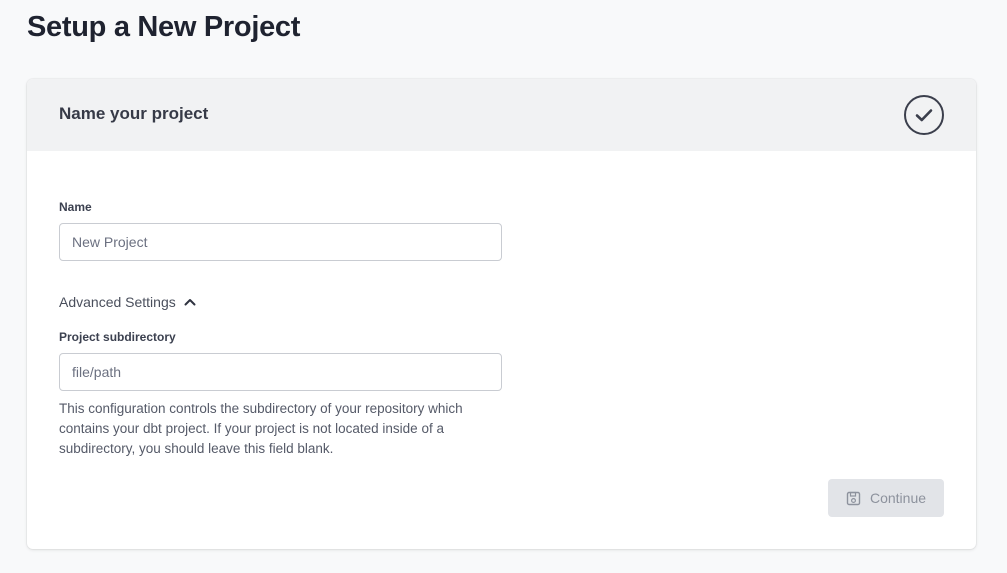 The image size is (1007, 573). Describe the element at coordinates (117, 302) in the screenshot. I see `advanced-settings-label: Advanced Settings` at that location.